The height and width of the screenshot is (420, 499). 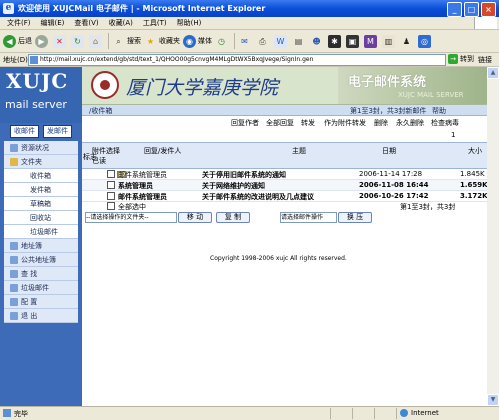 I want to click on system-name: 电子邮件系统, so click(x=387, y=82).